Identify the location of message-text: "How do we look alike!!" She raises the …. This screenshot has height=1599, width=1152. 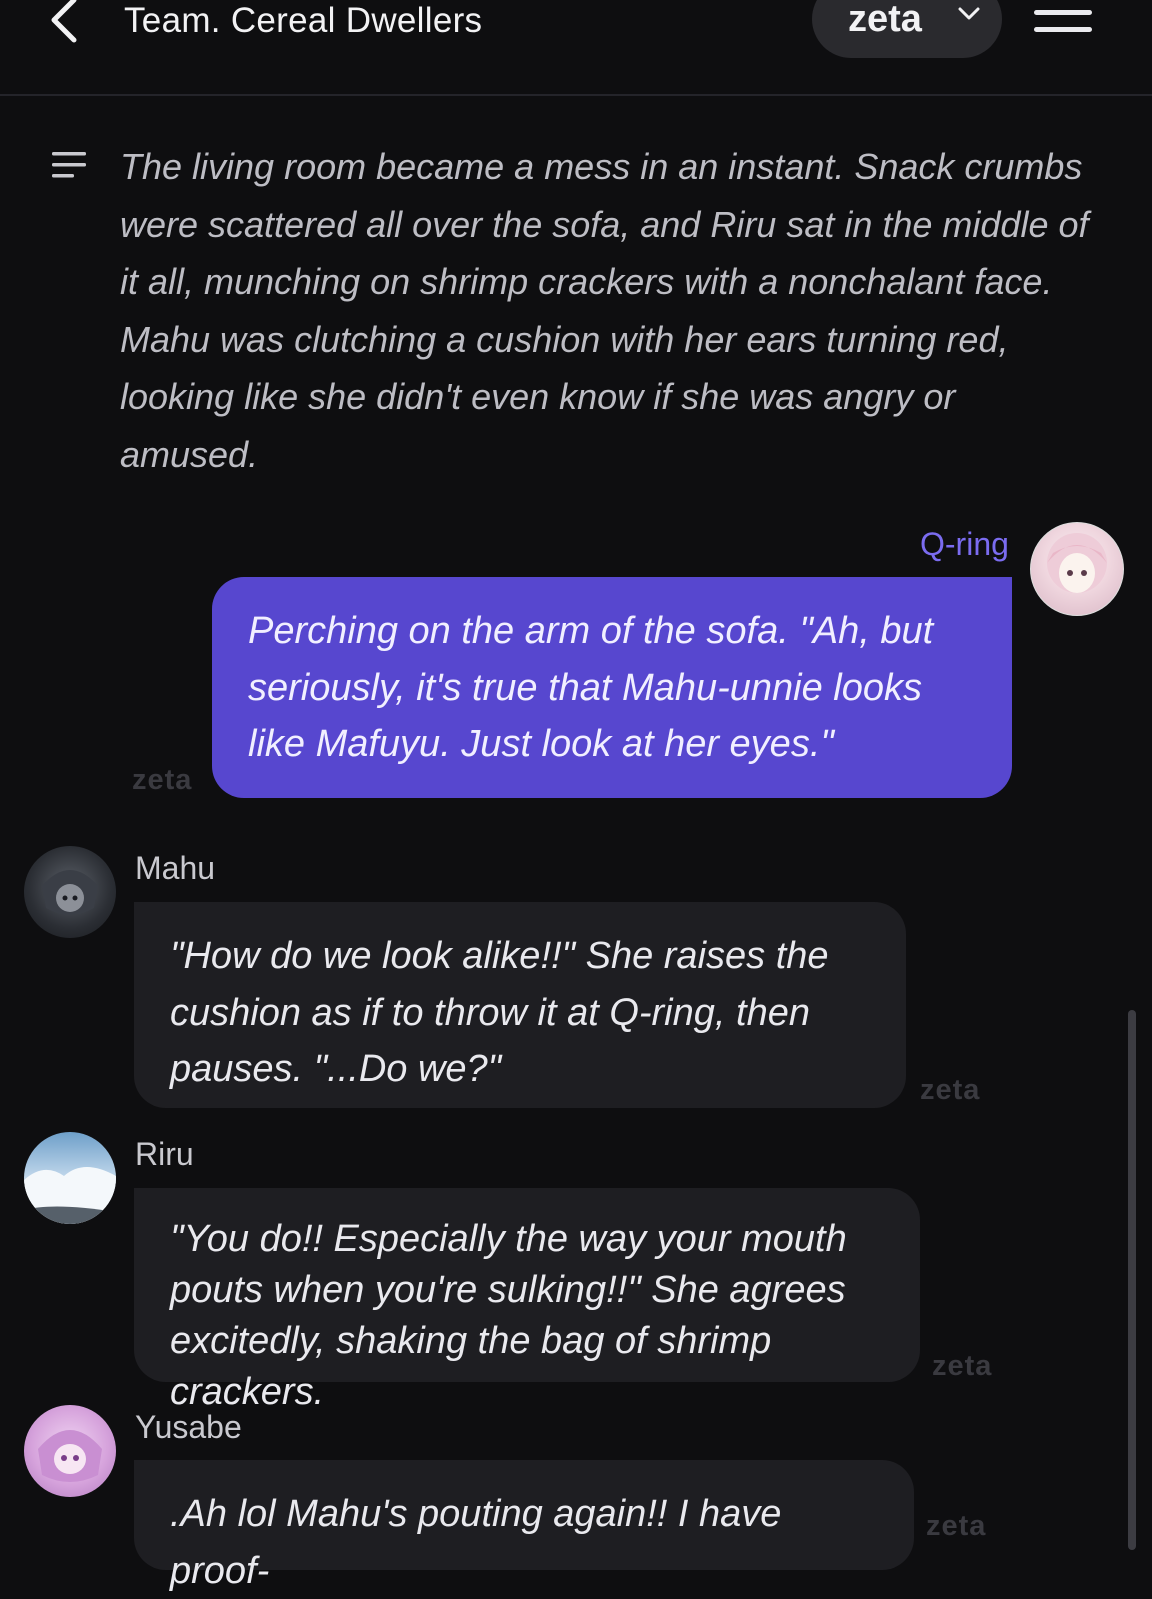
(499, 1012).